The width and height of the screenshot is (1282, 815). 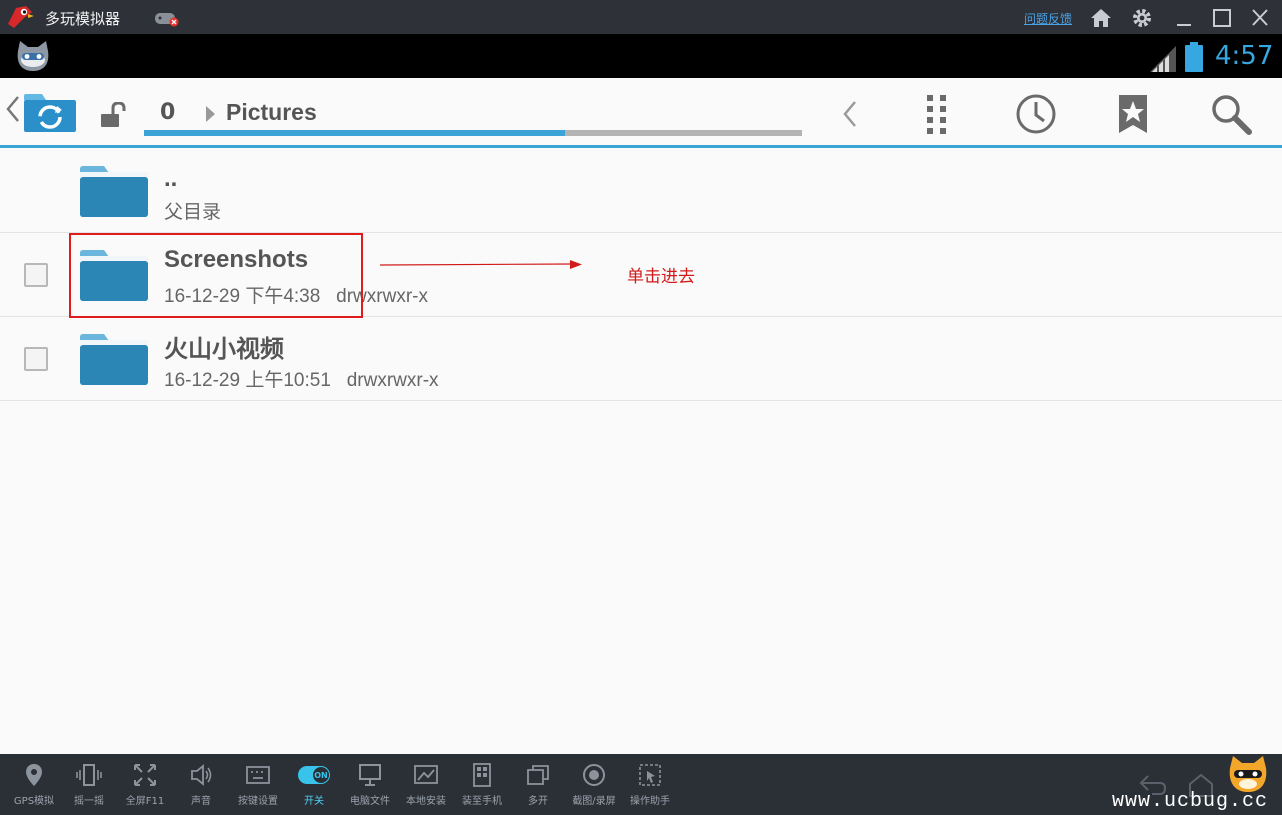 I want to click on app-title: 多玩模拟器, so click(x=83, y=19).